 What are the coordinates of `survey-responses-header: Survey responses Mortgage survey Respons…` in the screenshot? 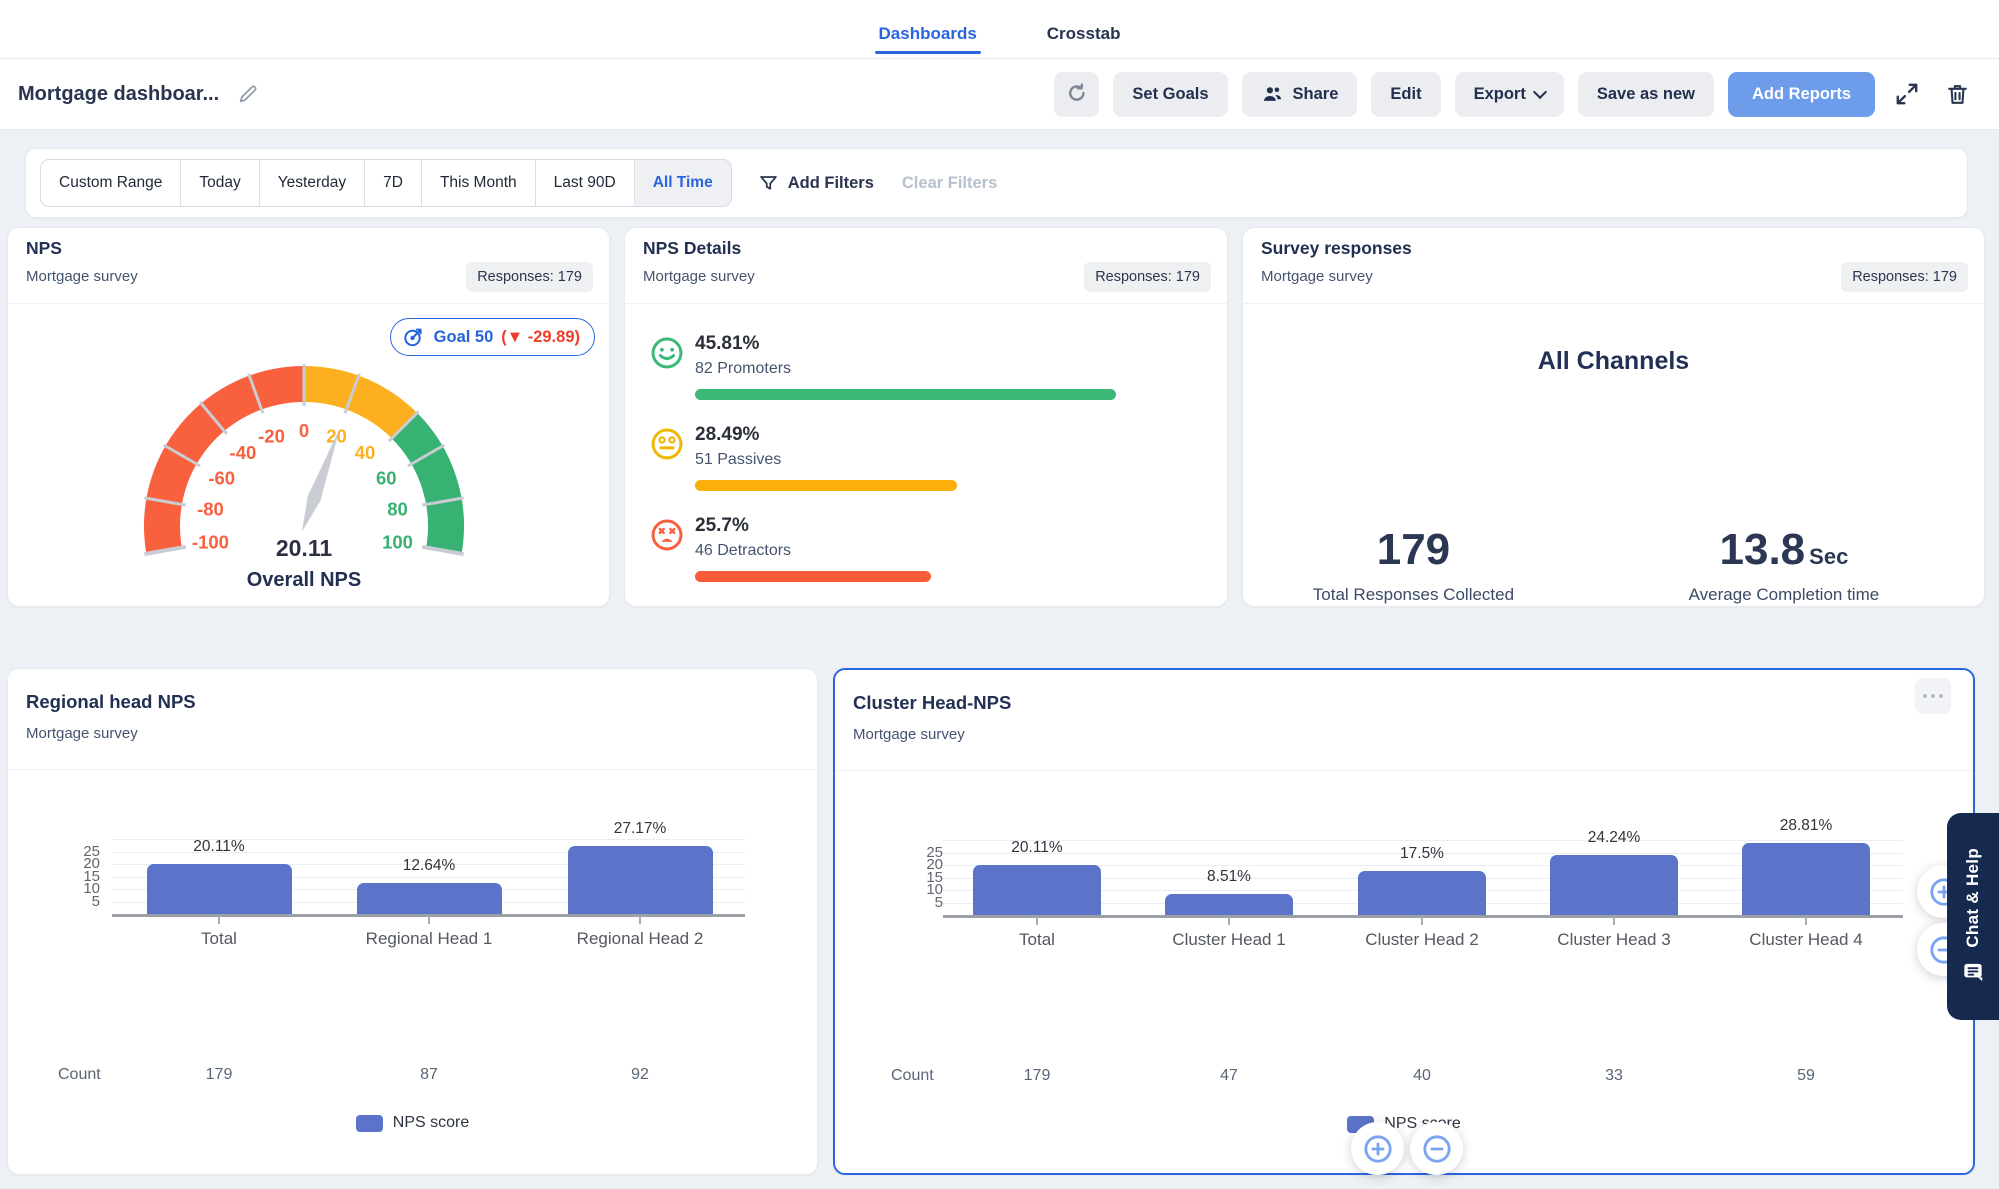 It's located at (1613, 260).